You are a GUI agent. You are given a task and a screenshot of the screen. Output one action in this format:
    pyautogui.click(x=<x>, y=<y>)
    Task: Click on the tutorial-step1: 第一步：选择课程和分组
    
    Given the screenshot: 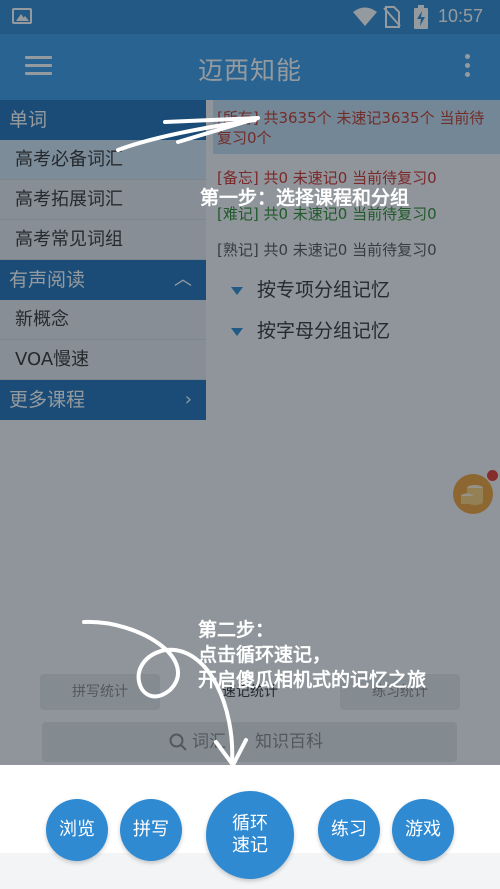 What is the action you would take?
    pyautogui.click(x=305, y=198)
    